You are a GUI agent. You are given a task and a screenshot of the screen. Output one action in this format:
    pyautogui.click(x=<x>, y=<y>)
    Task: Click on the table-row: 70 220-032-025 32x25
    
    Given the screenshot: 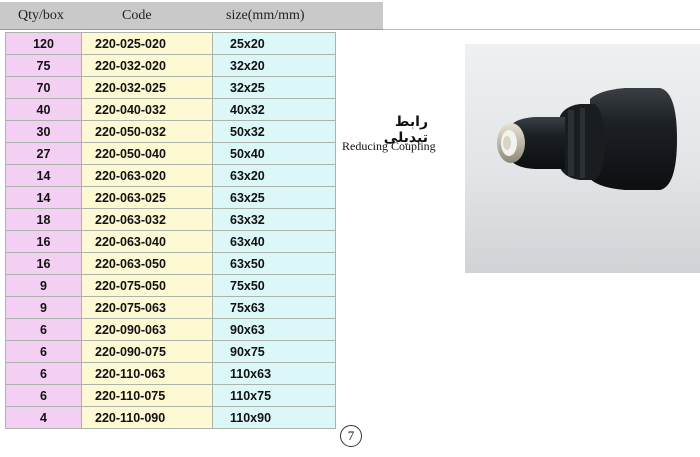 What is the action you would take?
    pyautogui.click(x=170, y=87)
    